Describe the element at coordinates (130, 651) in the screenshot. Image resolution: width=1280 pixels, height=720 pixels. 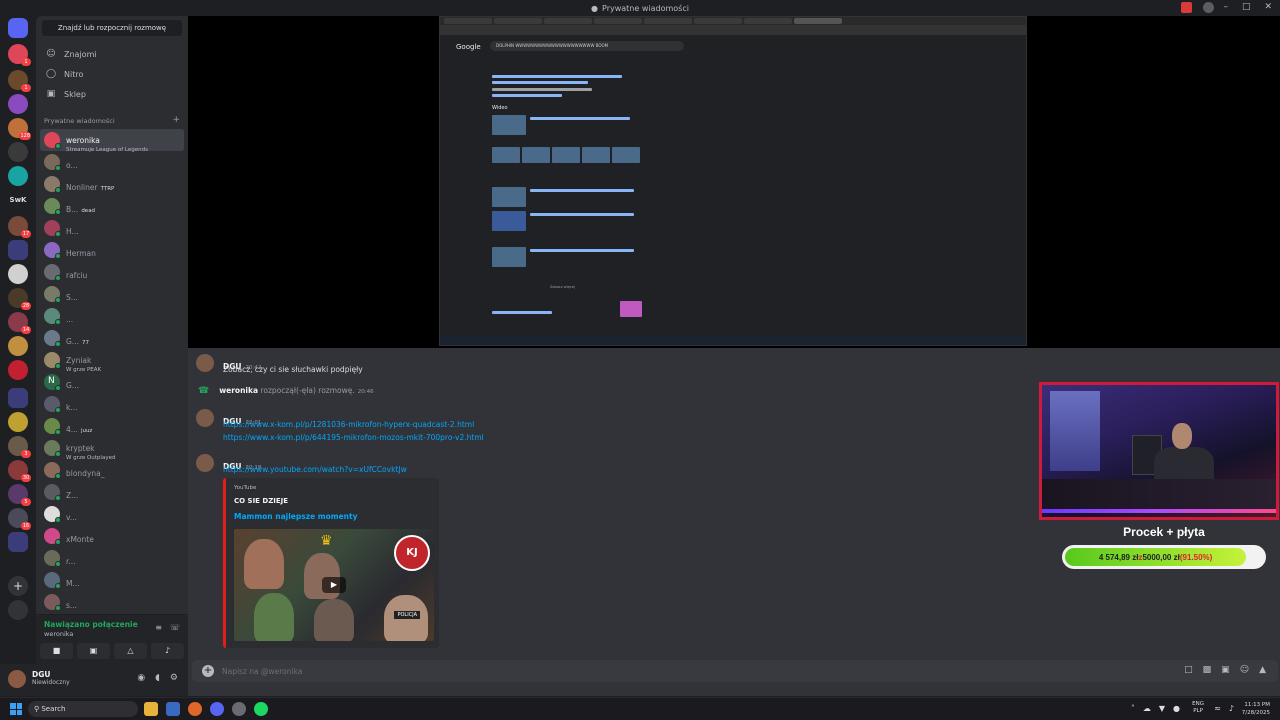
I see `activity-icon: △` at that location.